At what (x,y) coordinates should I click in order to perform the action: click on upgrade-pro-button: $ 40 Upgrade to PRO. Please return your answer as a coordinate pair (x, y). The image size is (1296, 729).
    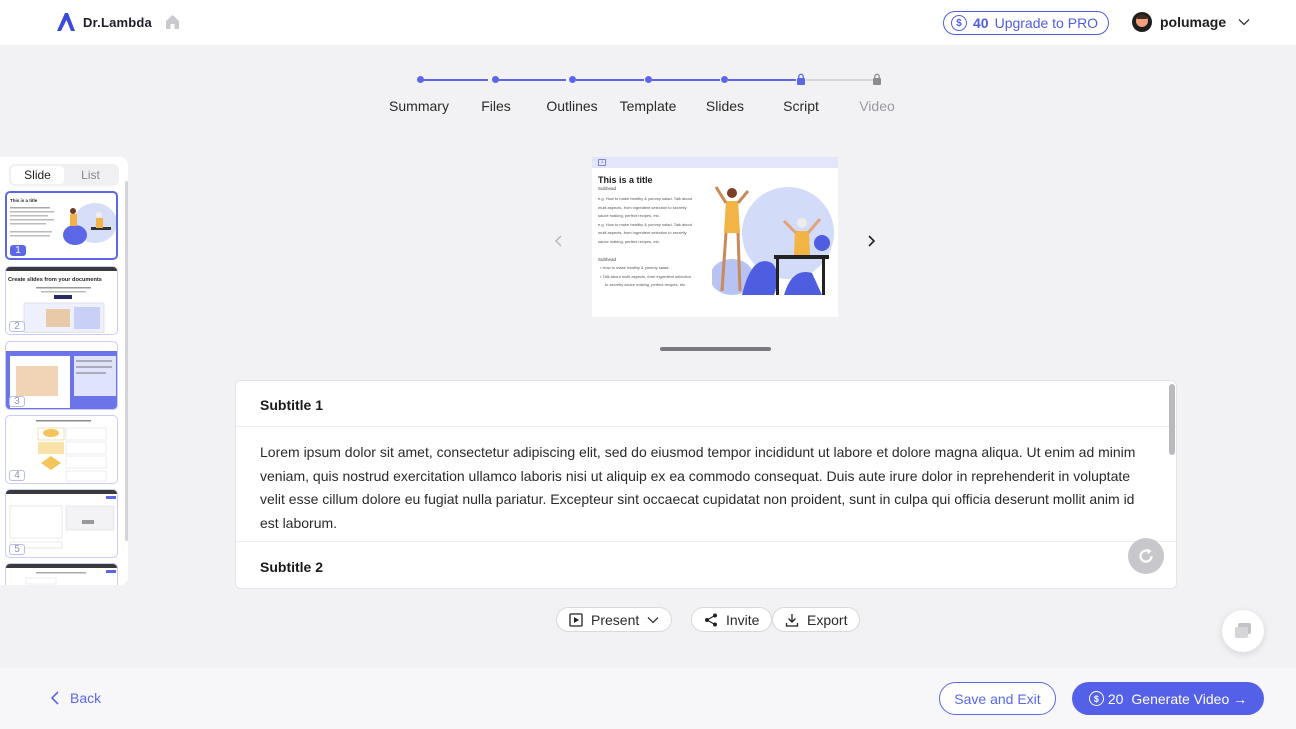
    Looking at the image, I should click on (1026, 23).